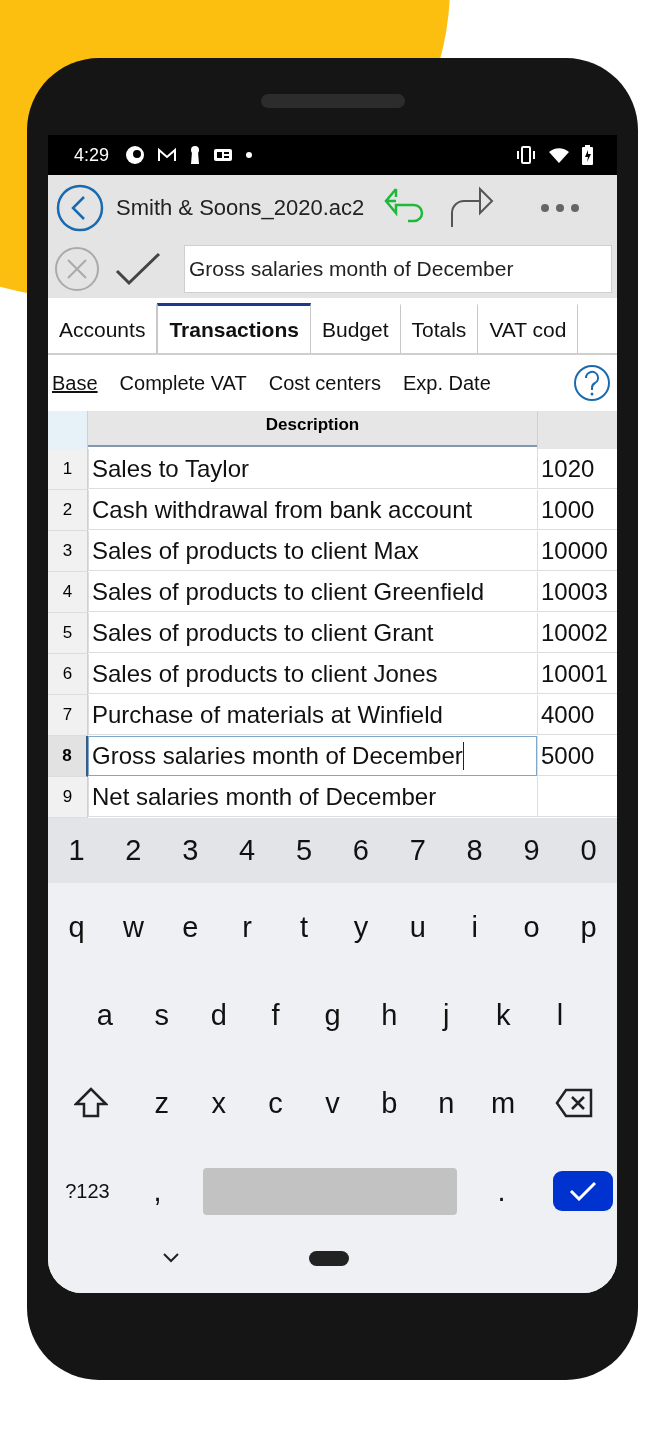 This screenshot has width=665, height=1440. I want to click on key: 7, so click(418, 850).